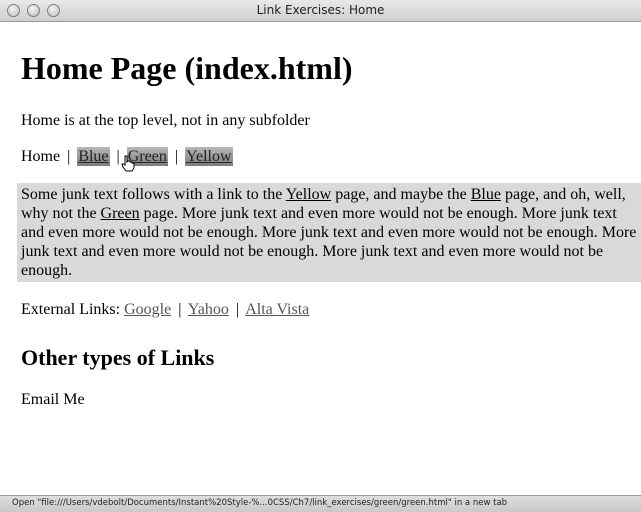 This screenshot has height=512, width=641. I want to click on window-title: Link Exercises: Home, so click(320, 10).